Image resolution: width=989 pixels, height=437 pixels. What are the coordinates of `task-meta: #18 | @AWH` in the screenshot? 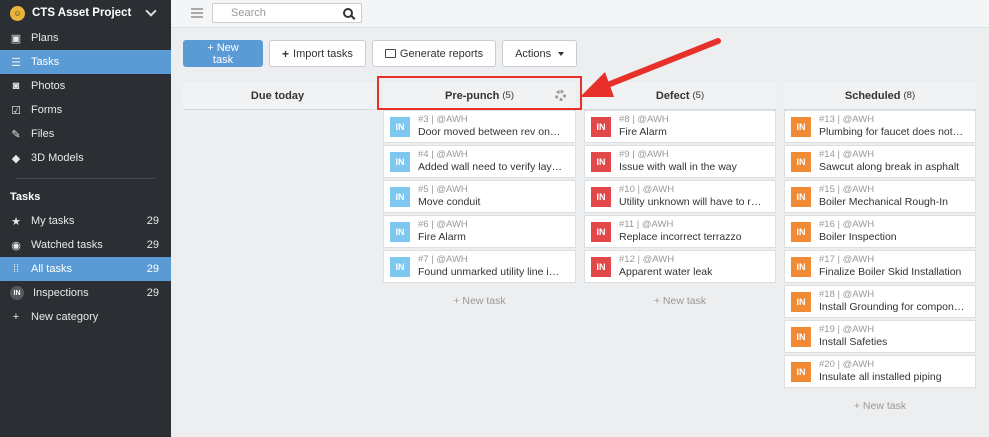 It's located at (847, 294).